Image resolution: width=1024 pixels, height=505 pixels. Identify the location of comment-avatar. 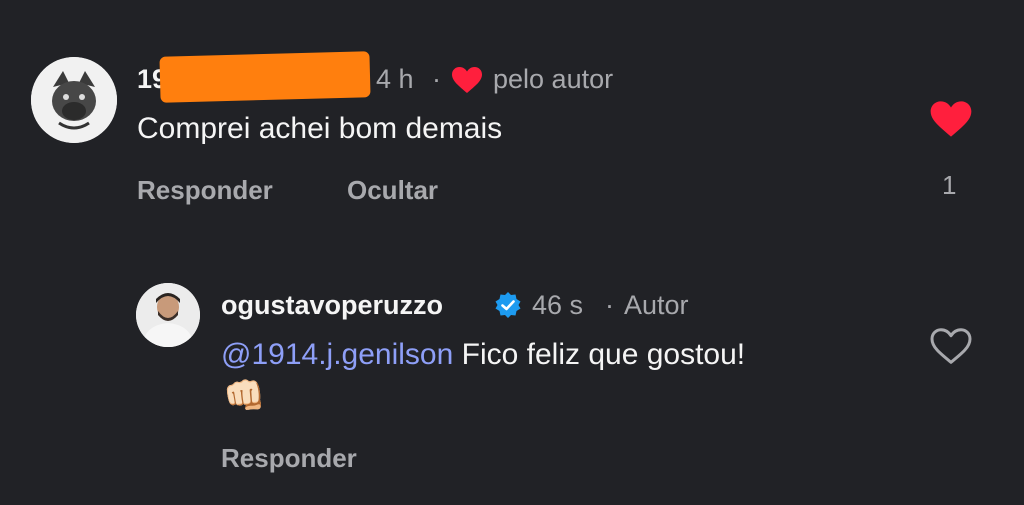
(74, 100).